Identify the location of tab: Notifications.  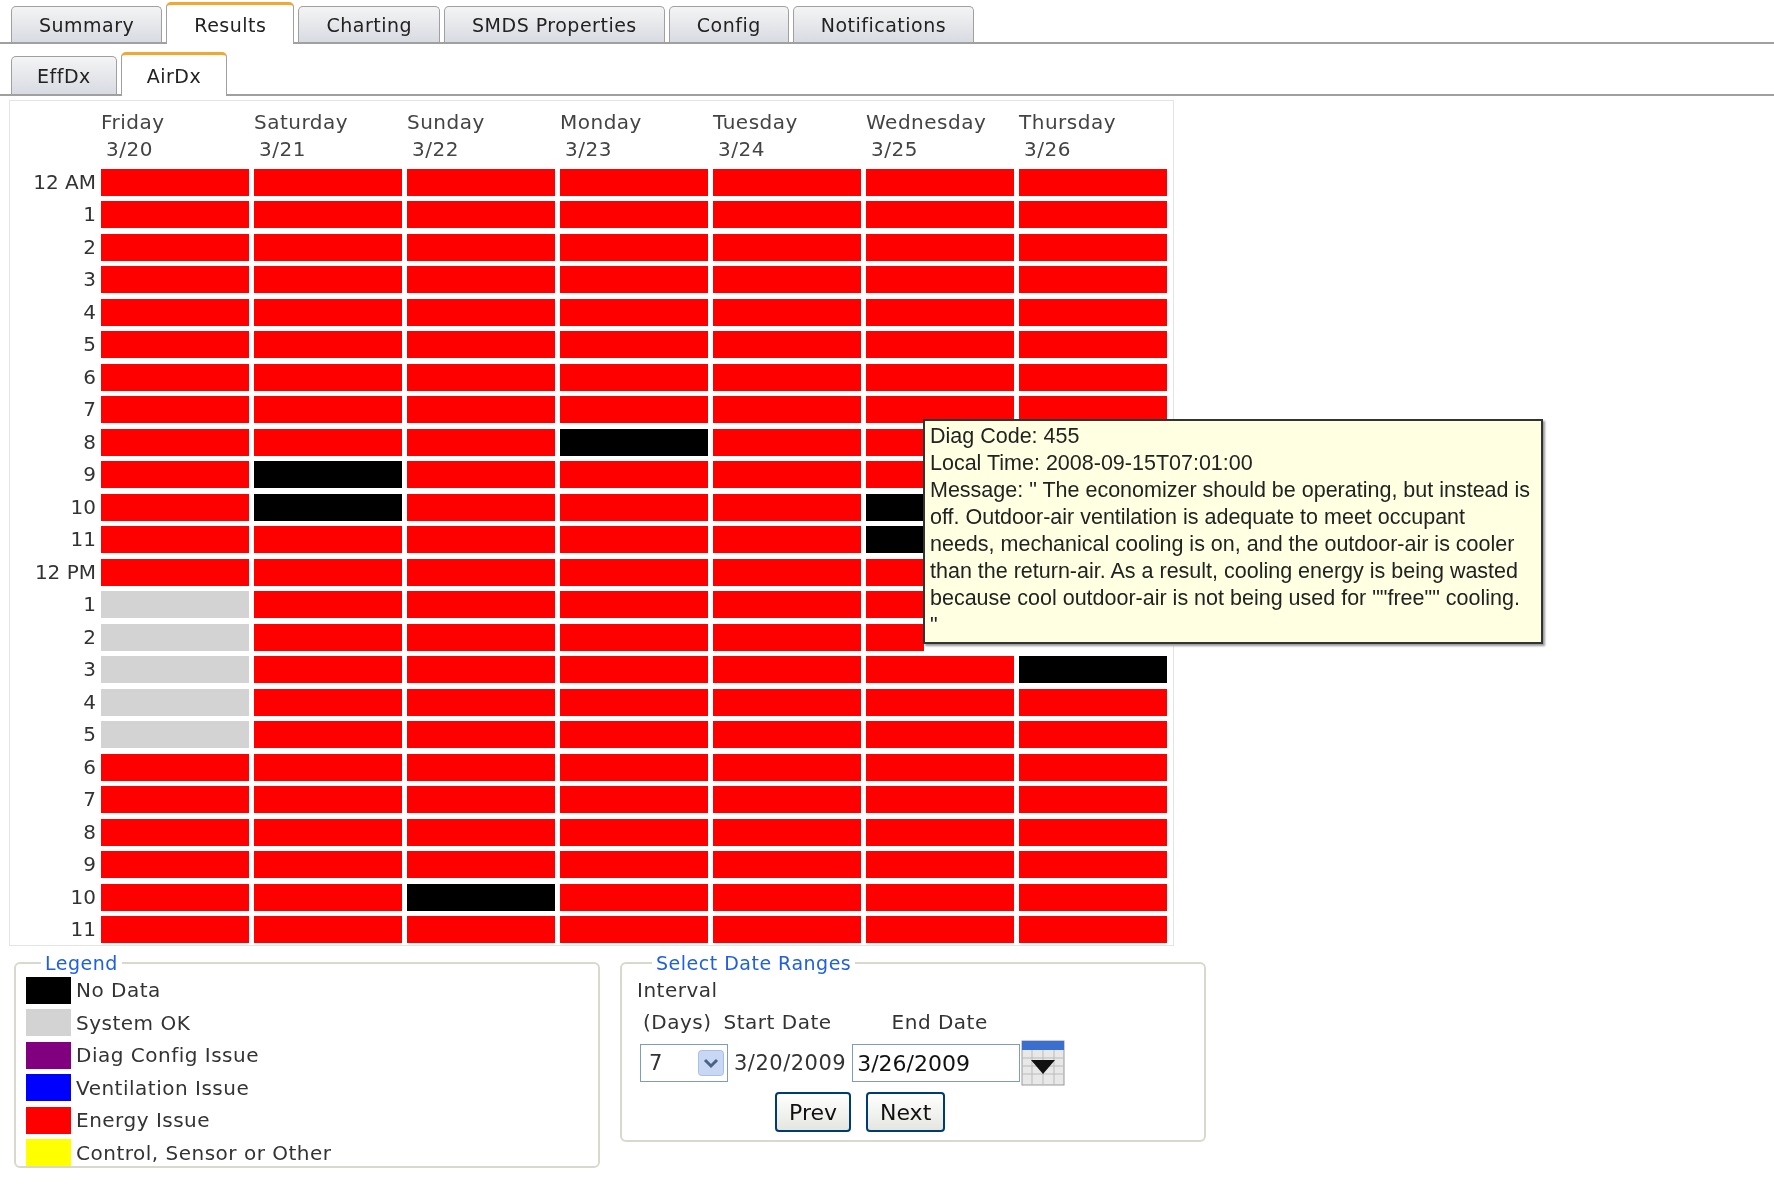
(883, 24).